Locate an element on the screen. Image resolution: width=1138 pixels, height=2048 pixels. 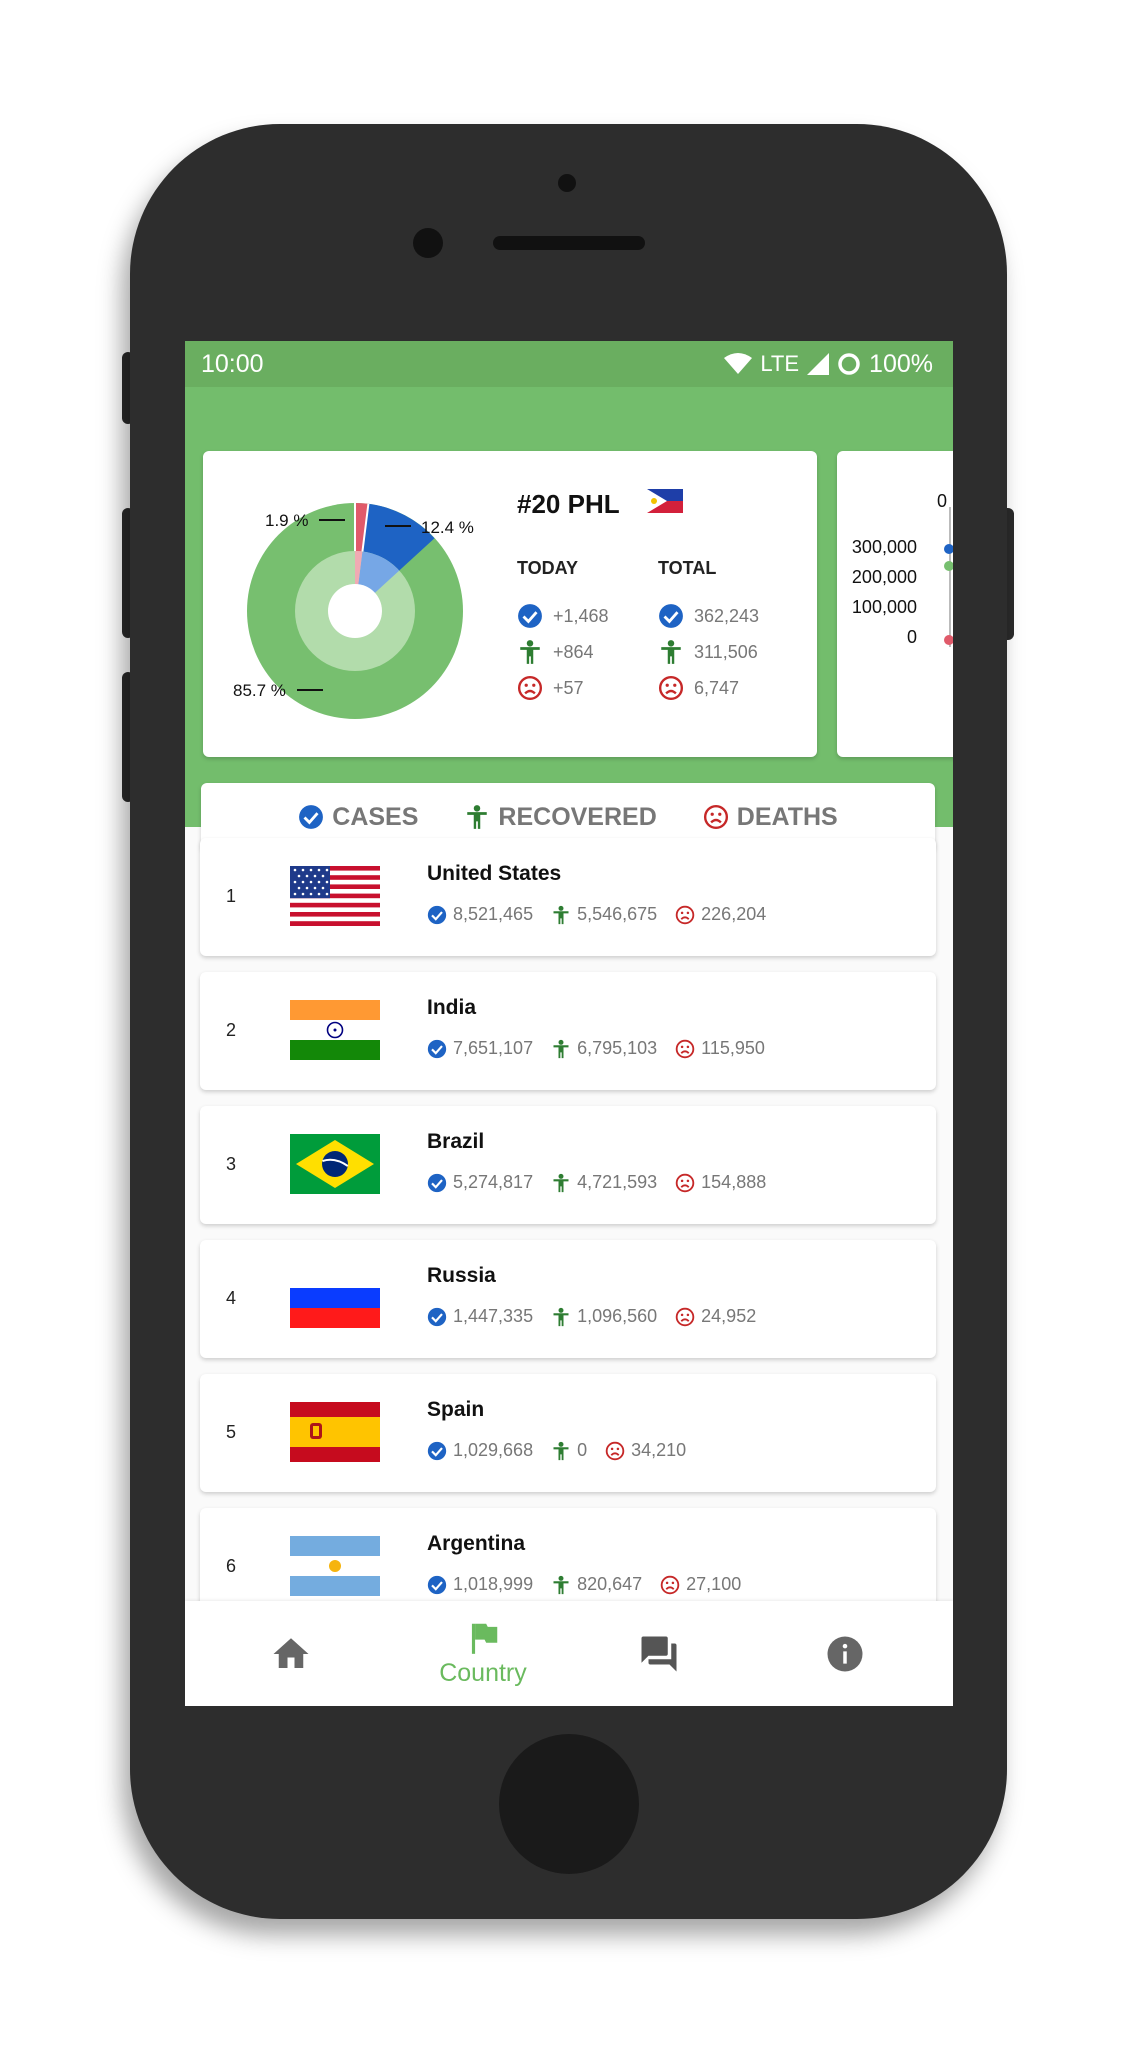
today-recovered: +864 is located at coordinates (555, 652).